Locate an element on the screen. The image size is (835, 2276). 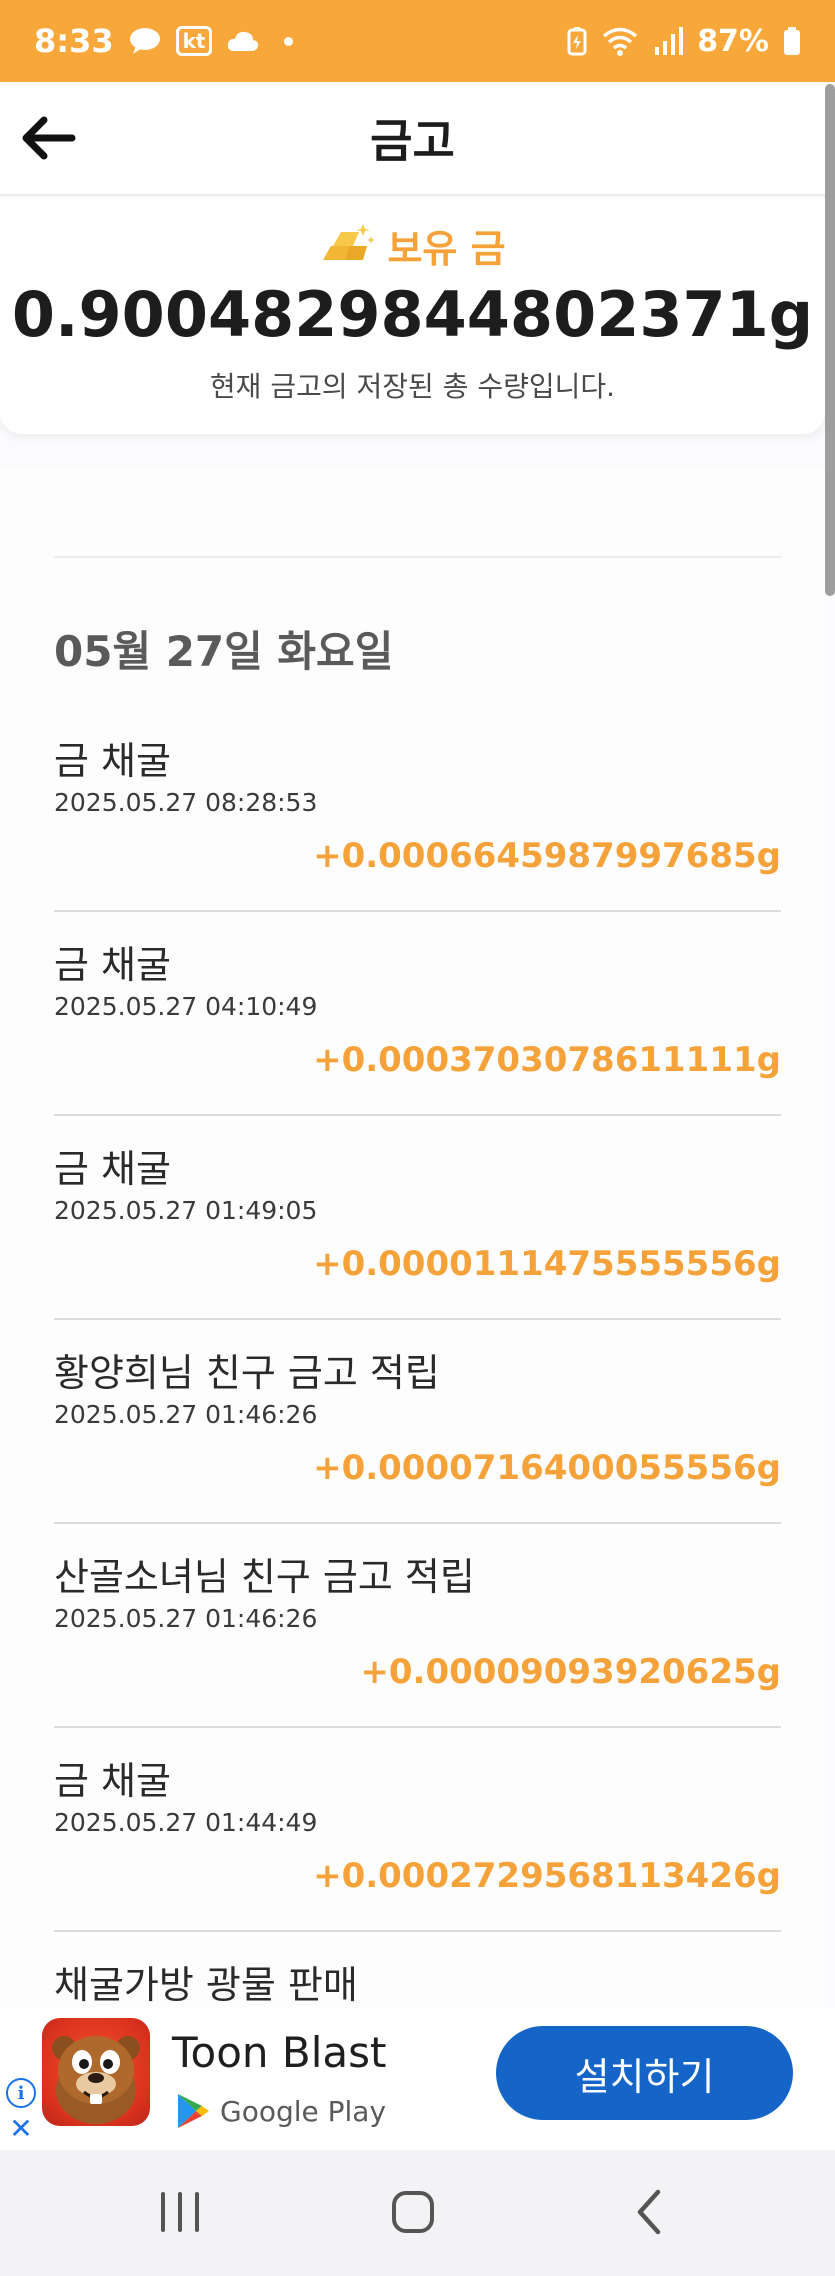
back-button is located at coordinates (48, 138).